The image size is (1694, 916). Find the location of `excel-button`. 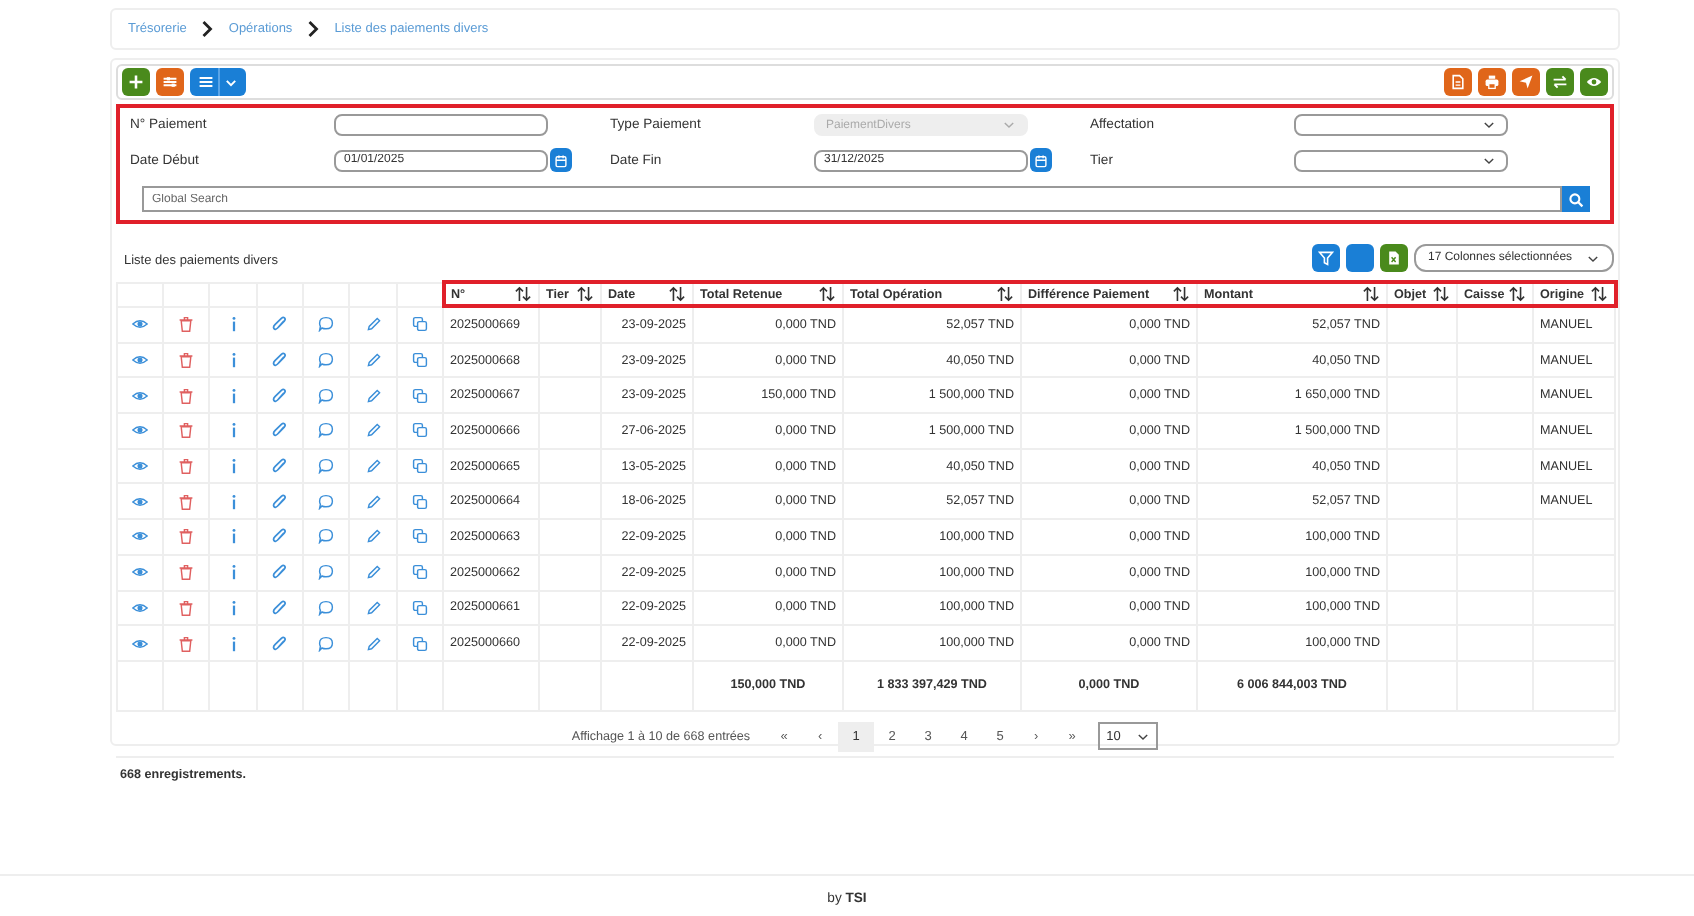

excel-button is located at coordinates (1394, 258).